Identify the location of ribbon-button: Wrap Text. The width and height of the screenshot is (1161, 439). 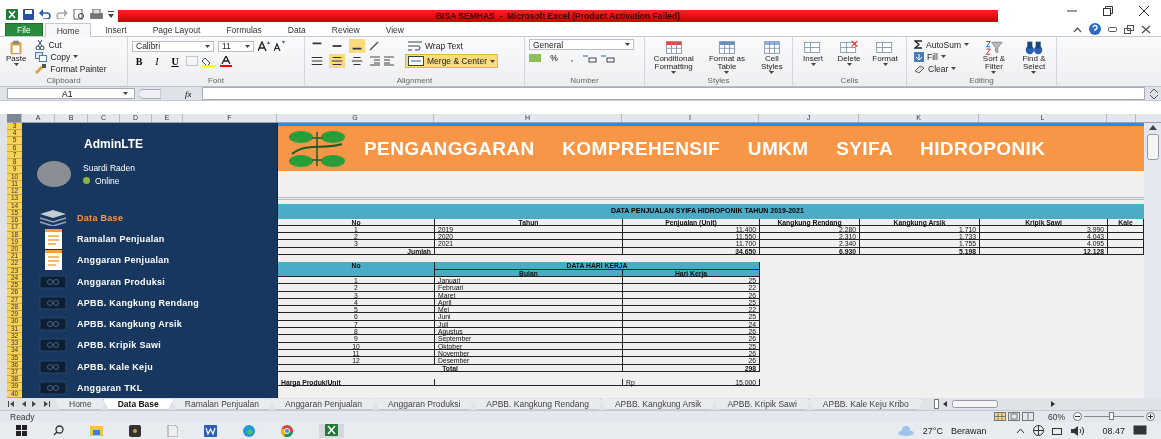
(451, 46).